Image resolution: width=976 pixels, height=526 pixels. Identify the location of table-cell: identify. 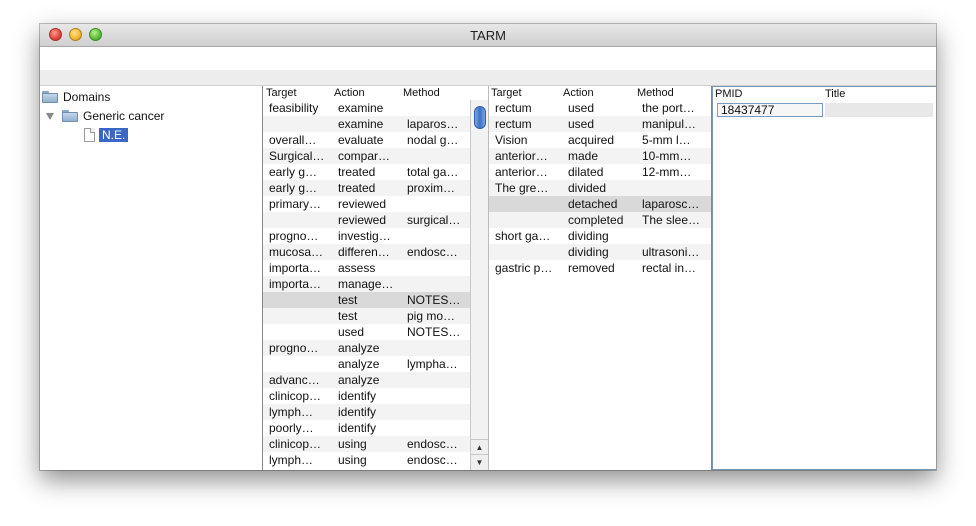
(357, 428).